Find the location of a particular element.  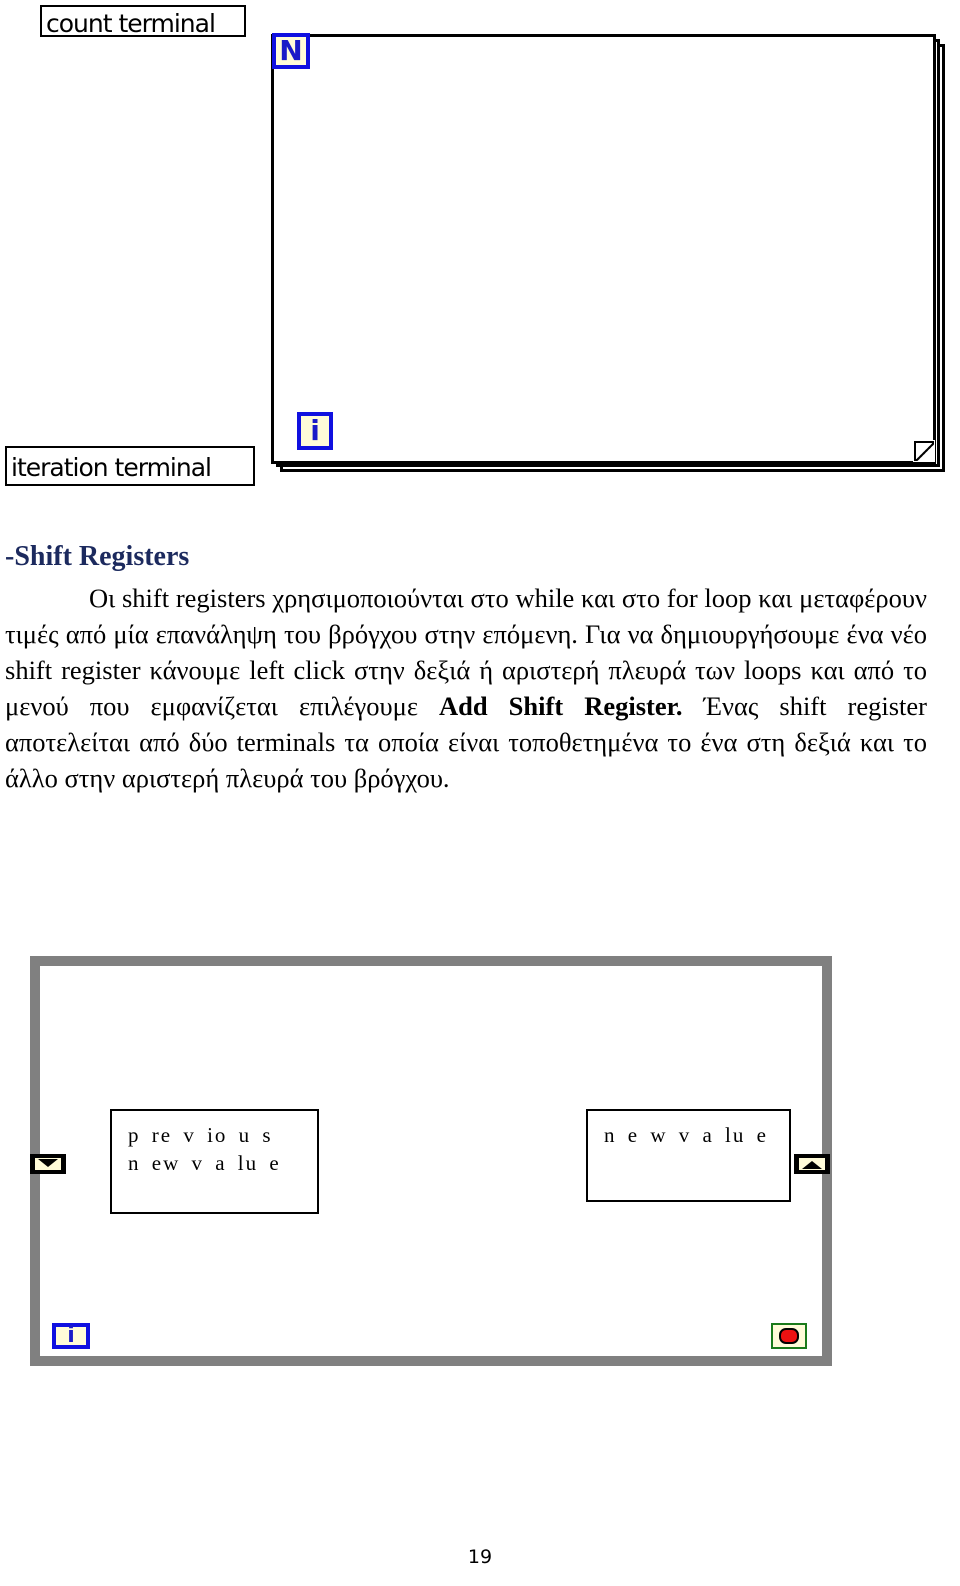

conditional-terminal is located at coordinates (789, 1336).